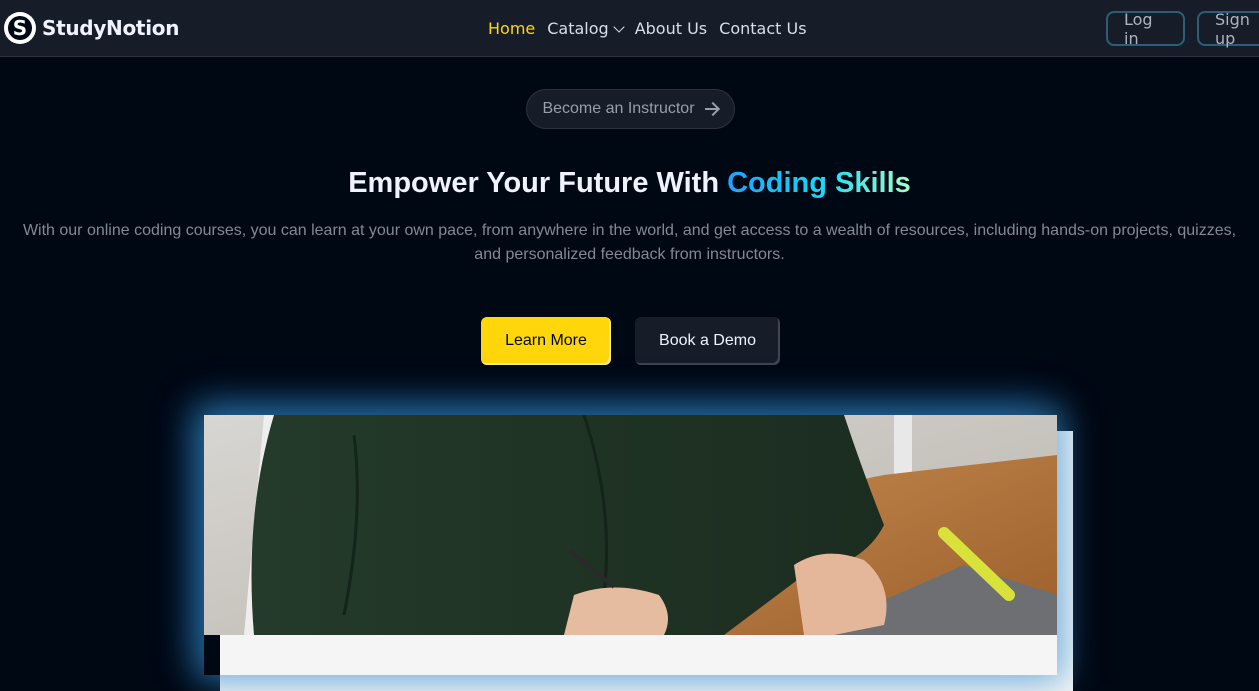 This screenshot has height=691, width=1259. Describe the element at coordinates (707, 341) in the screenshot. I see `book-demo-button: Book a Demo` at that location.